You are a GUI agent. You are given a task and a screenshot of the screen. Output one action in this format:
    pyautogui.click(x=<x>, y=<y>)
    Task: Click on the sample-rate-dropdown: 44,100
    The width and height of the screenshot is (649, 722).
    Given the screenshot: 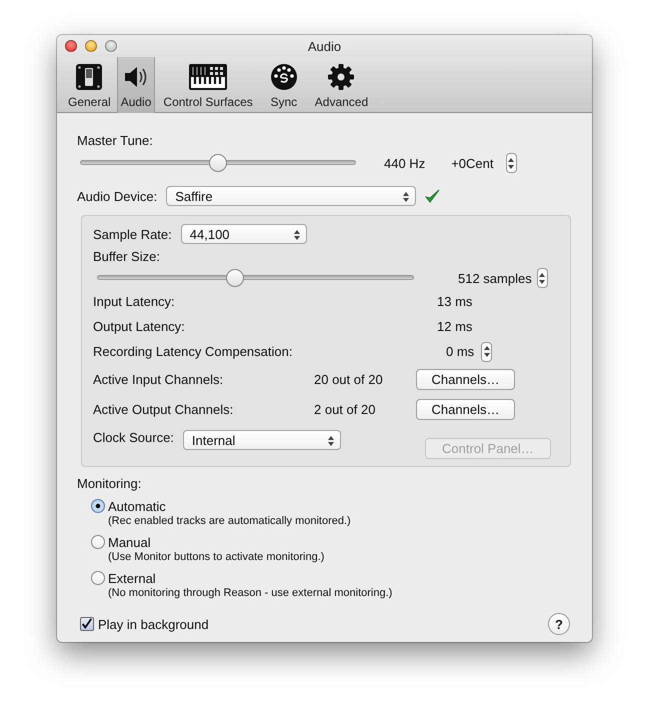 What is the action you would take?
    pyautogui.click(x=243, y=234)
    